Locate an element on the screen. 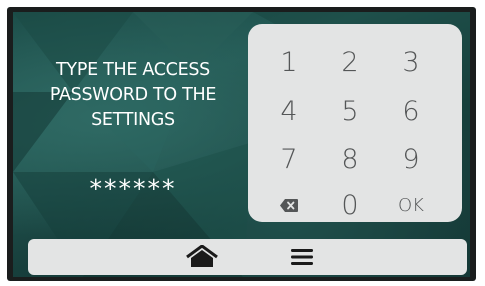 The height and width of the screenshot is (286, 485). password-prompt: TYPE THE ACCESS PASSWORD TO THE SETTINGS is located at coordinates (133, 95).